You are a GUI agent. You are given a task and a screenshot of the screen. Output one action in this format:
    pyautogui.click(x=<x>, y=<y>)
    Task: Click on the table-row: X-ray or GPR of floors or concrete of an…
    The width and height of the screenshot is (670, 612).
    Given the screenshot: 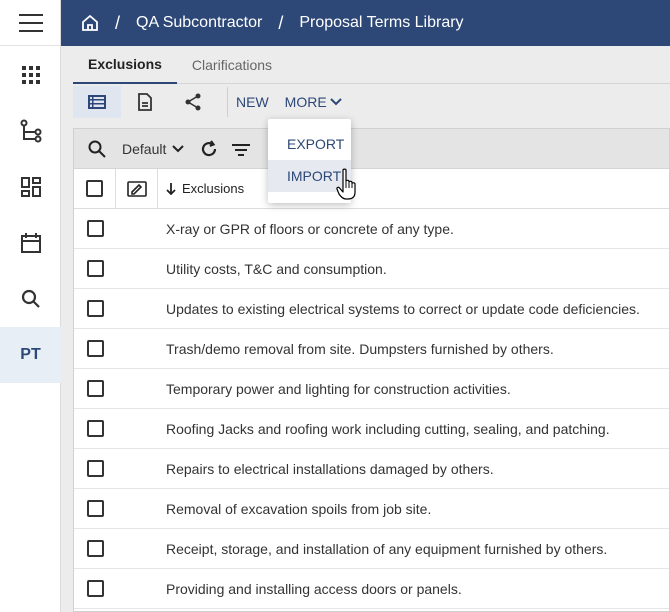 What is the action you would take?
    pyautogui.click(x=371, y=229)
    